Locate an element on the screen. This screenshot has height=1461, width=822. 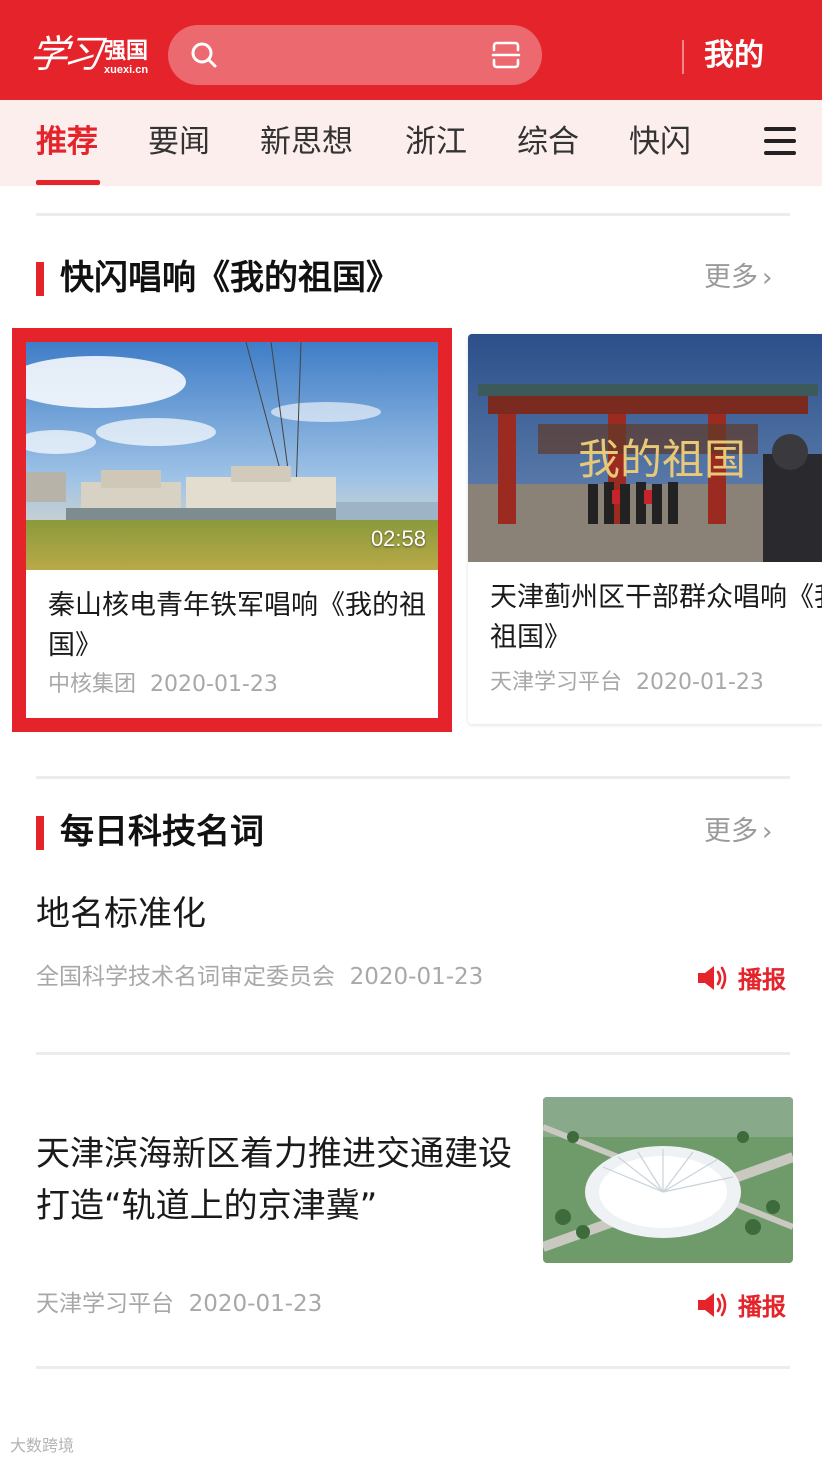
card-source: 天津学习平台 is located at coordinates (556, 682).